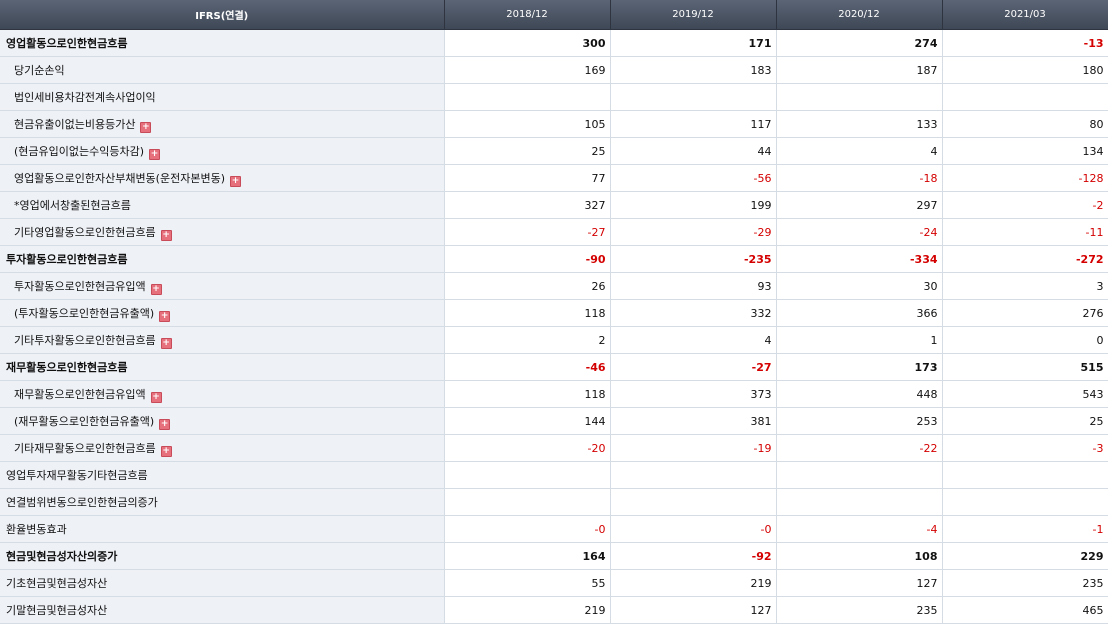  What do you see at coordinates (57, 583) in the screenshot?
I see `row-label: 기초현금및현금성자산` at bounding box center [57, 583].